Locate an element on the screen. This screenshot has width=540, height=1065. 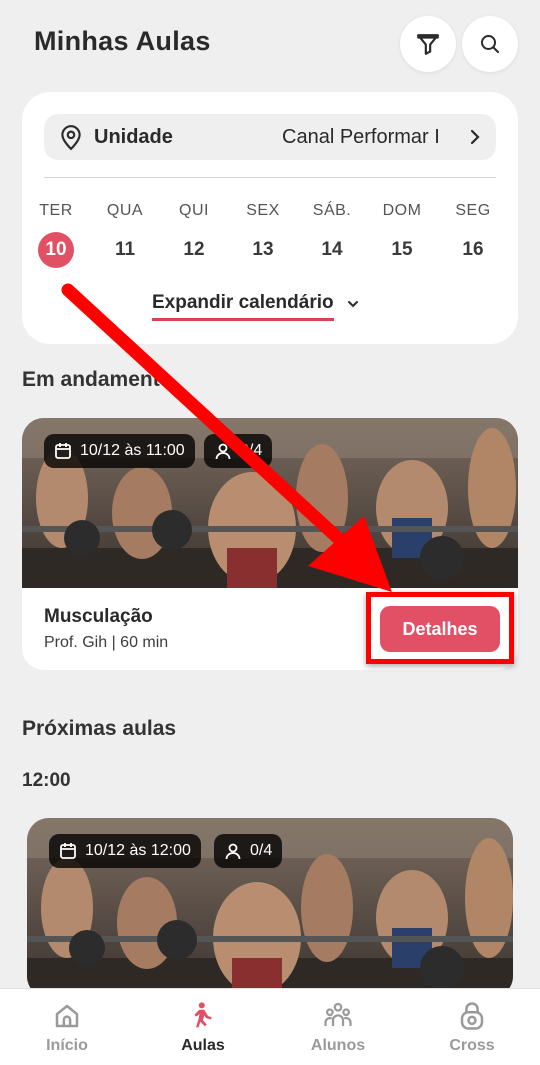
expand-calendar-button: Expandir calendário is located at coordinates (256, 306).